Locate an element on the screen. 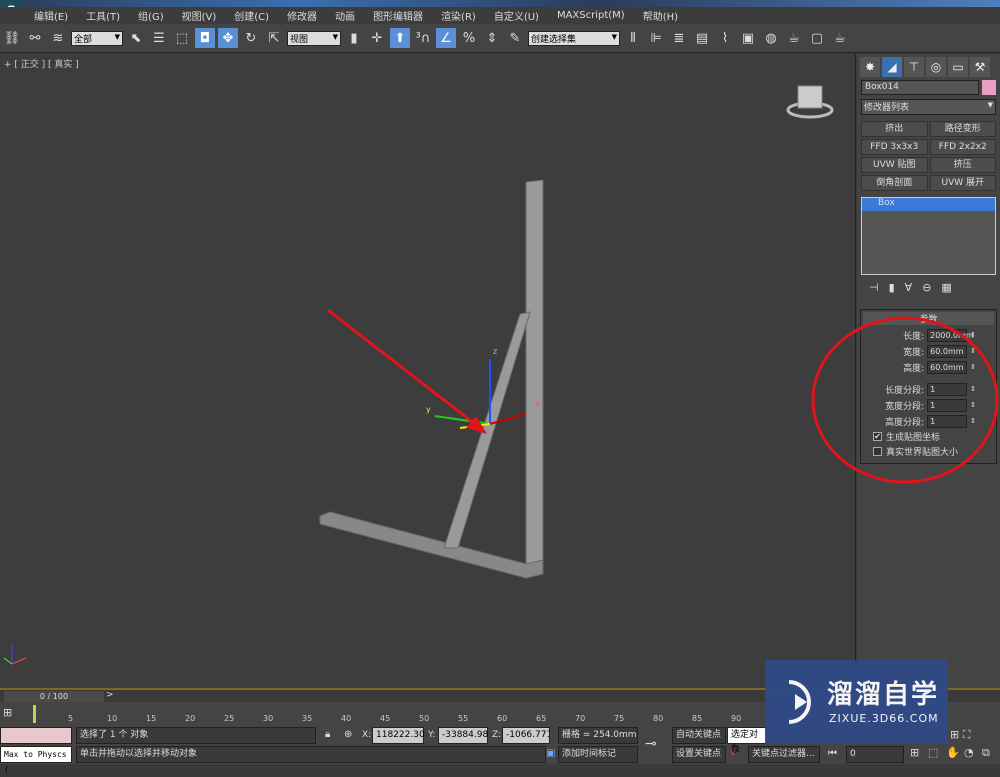  bind-space-warp-icon: ≋ is located at coordinates (58, 38).